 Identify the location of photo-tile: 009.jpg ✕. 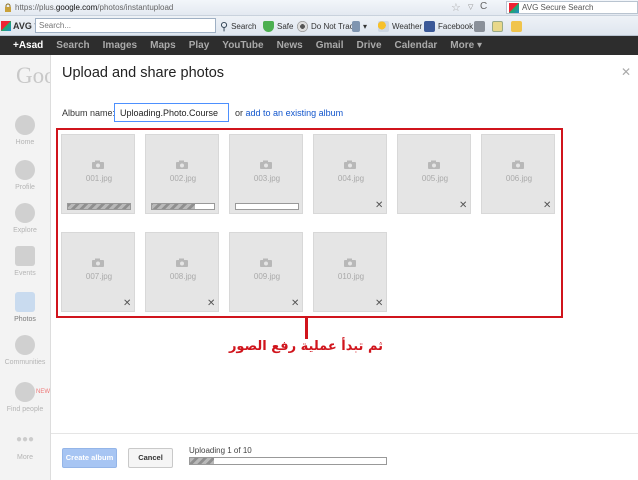
(266, 272).